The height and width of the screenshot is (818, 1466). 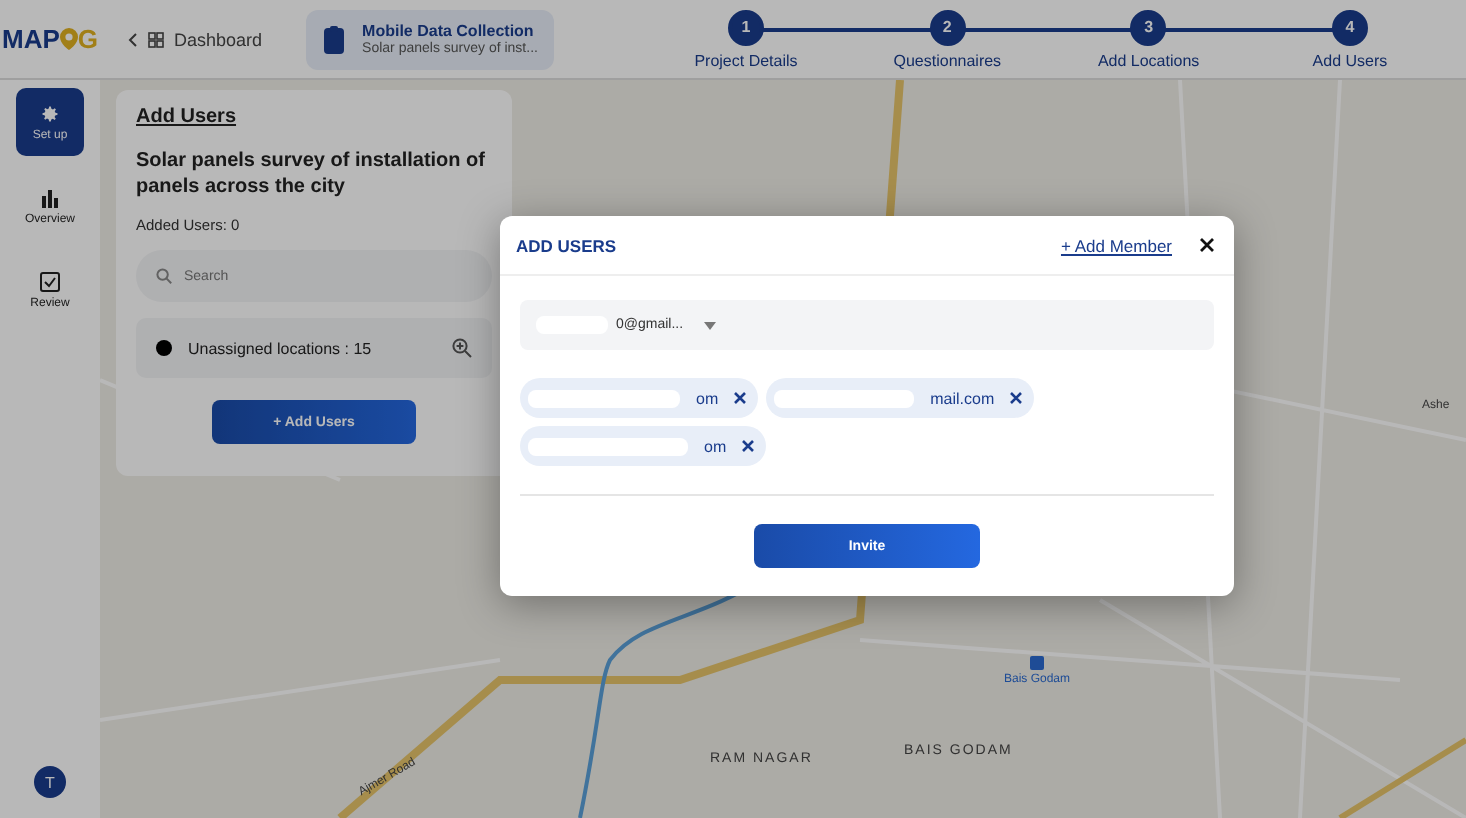 I want to click on add-member-link: + Add Member, so click(x=1116, y=245).